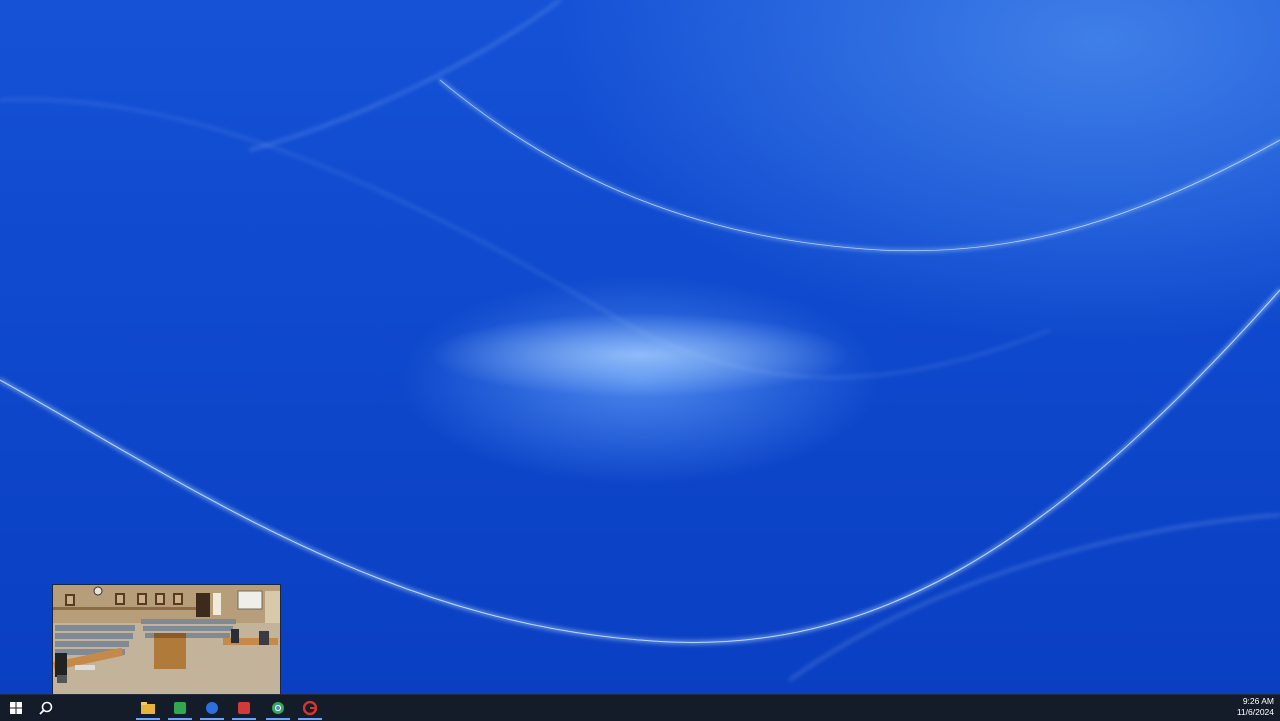 Image resolution: width=1280 pixels, height=721 pixels. What do you see at coordinates (1258, 701) in the screenshot?
I see `clock-time: 9:26 AM` at bounding box center [1258, 701].